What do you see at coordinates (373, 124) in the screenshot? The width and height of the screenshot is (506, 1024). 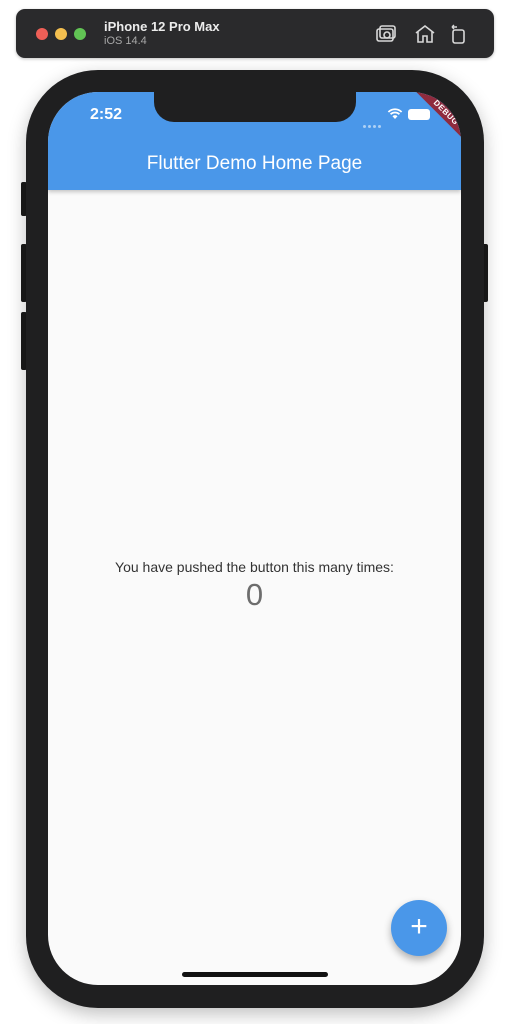 I see `cellular-signal-icon` at bounding box center [373, 124].